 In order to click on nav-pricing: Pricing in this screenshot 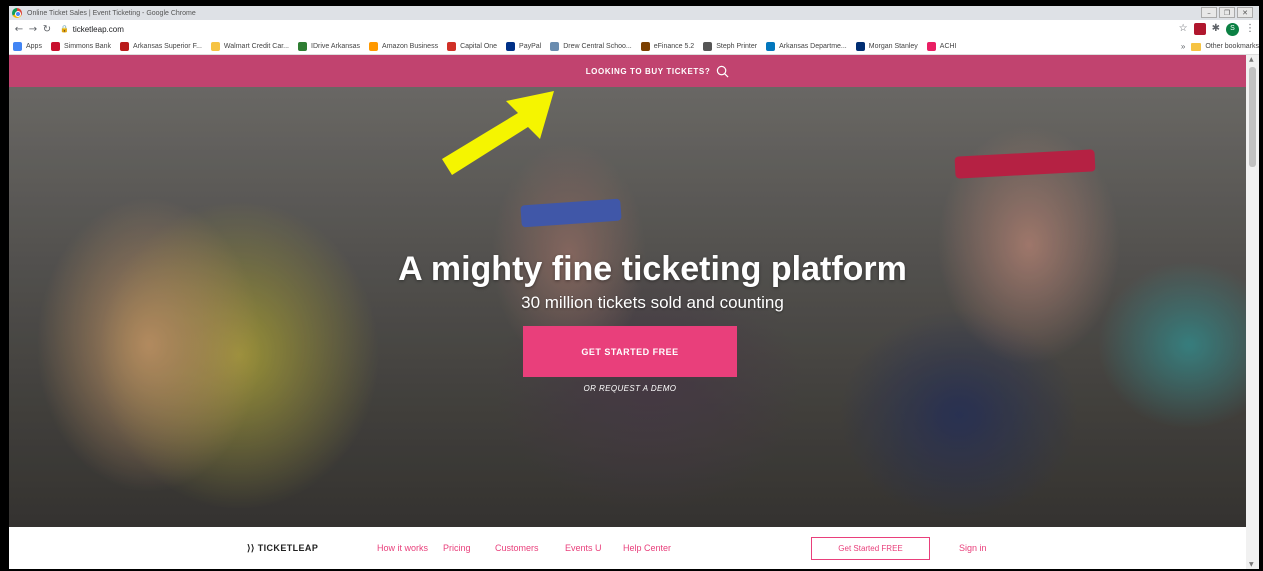, I will do `click(457, 548)`.